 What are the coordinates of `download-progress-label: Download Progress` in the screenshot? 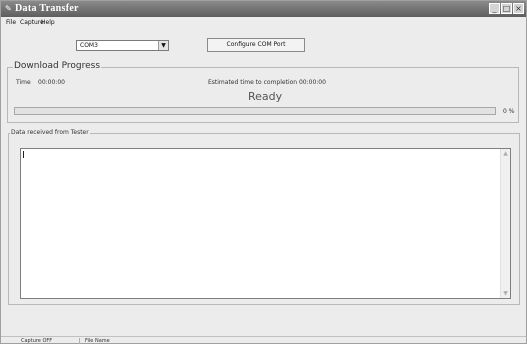 It's located at (57, 66).